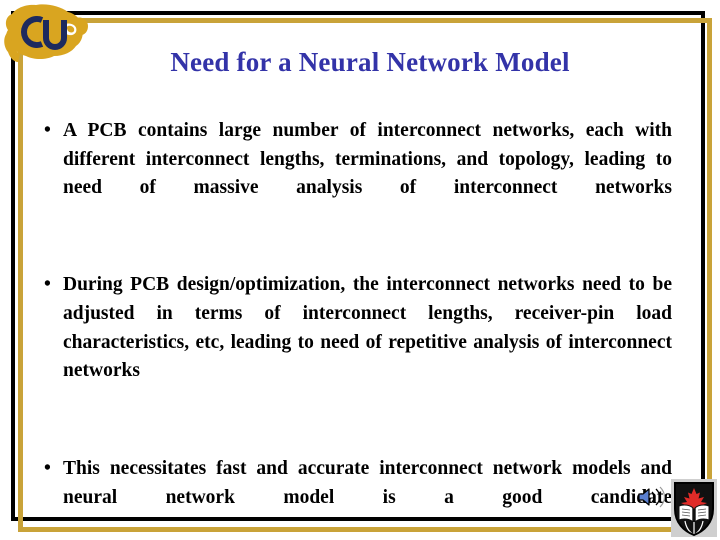  Describe the element at coordinates (652, 497) in the screenshot. I see `sound-speaker-icon` at that location.